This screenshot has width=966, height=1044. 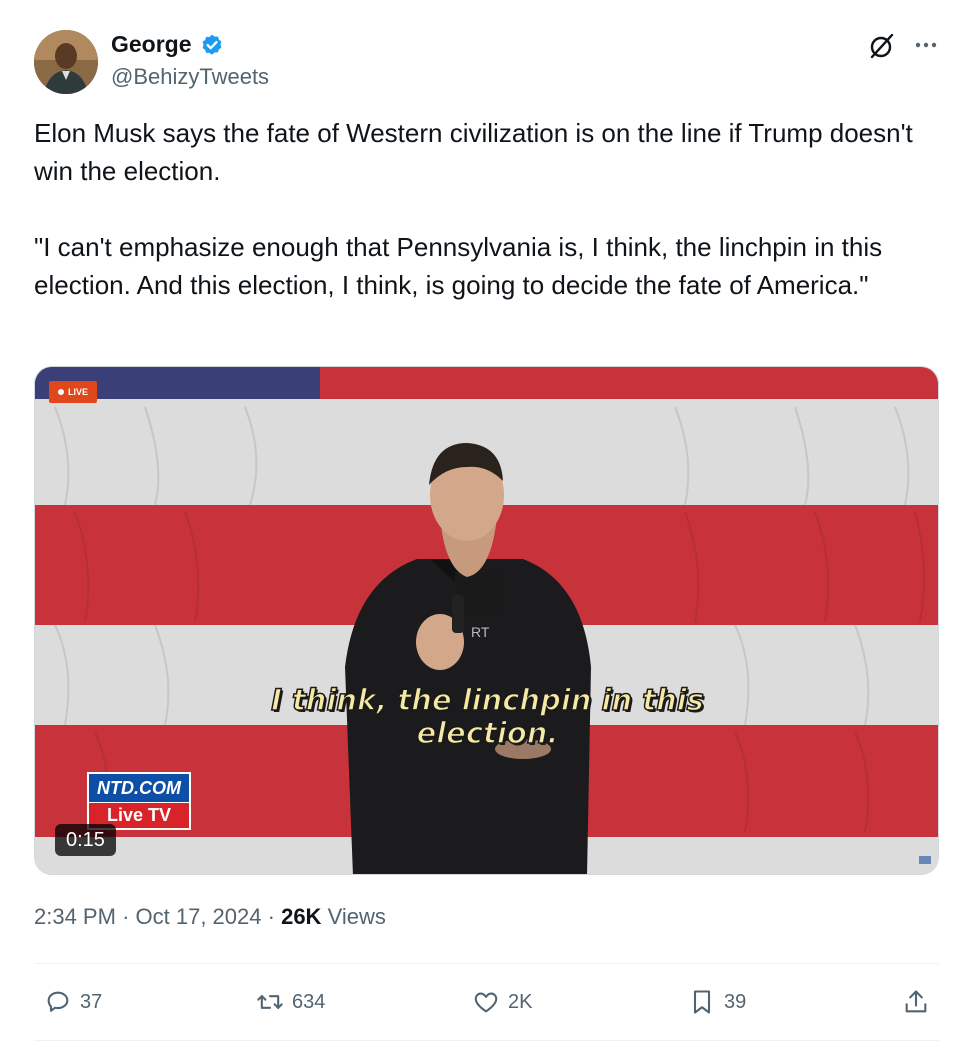 What do you see at coordinates (199, 916) in the screenshot?
I see `tweet-date: Oct 17, 2024` at bounding box center [199, 916].